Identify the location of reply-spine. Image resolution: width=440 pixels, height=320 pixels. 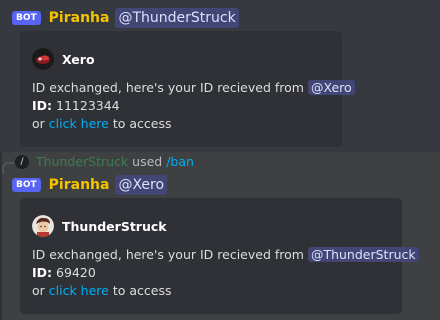
(8, 168).